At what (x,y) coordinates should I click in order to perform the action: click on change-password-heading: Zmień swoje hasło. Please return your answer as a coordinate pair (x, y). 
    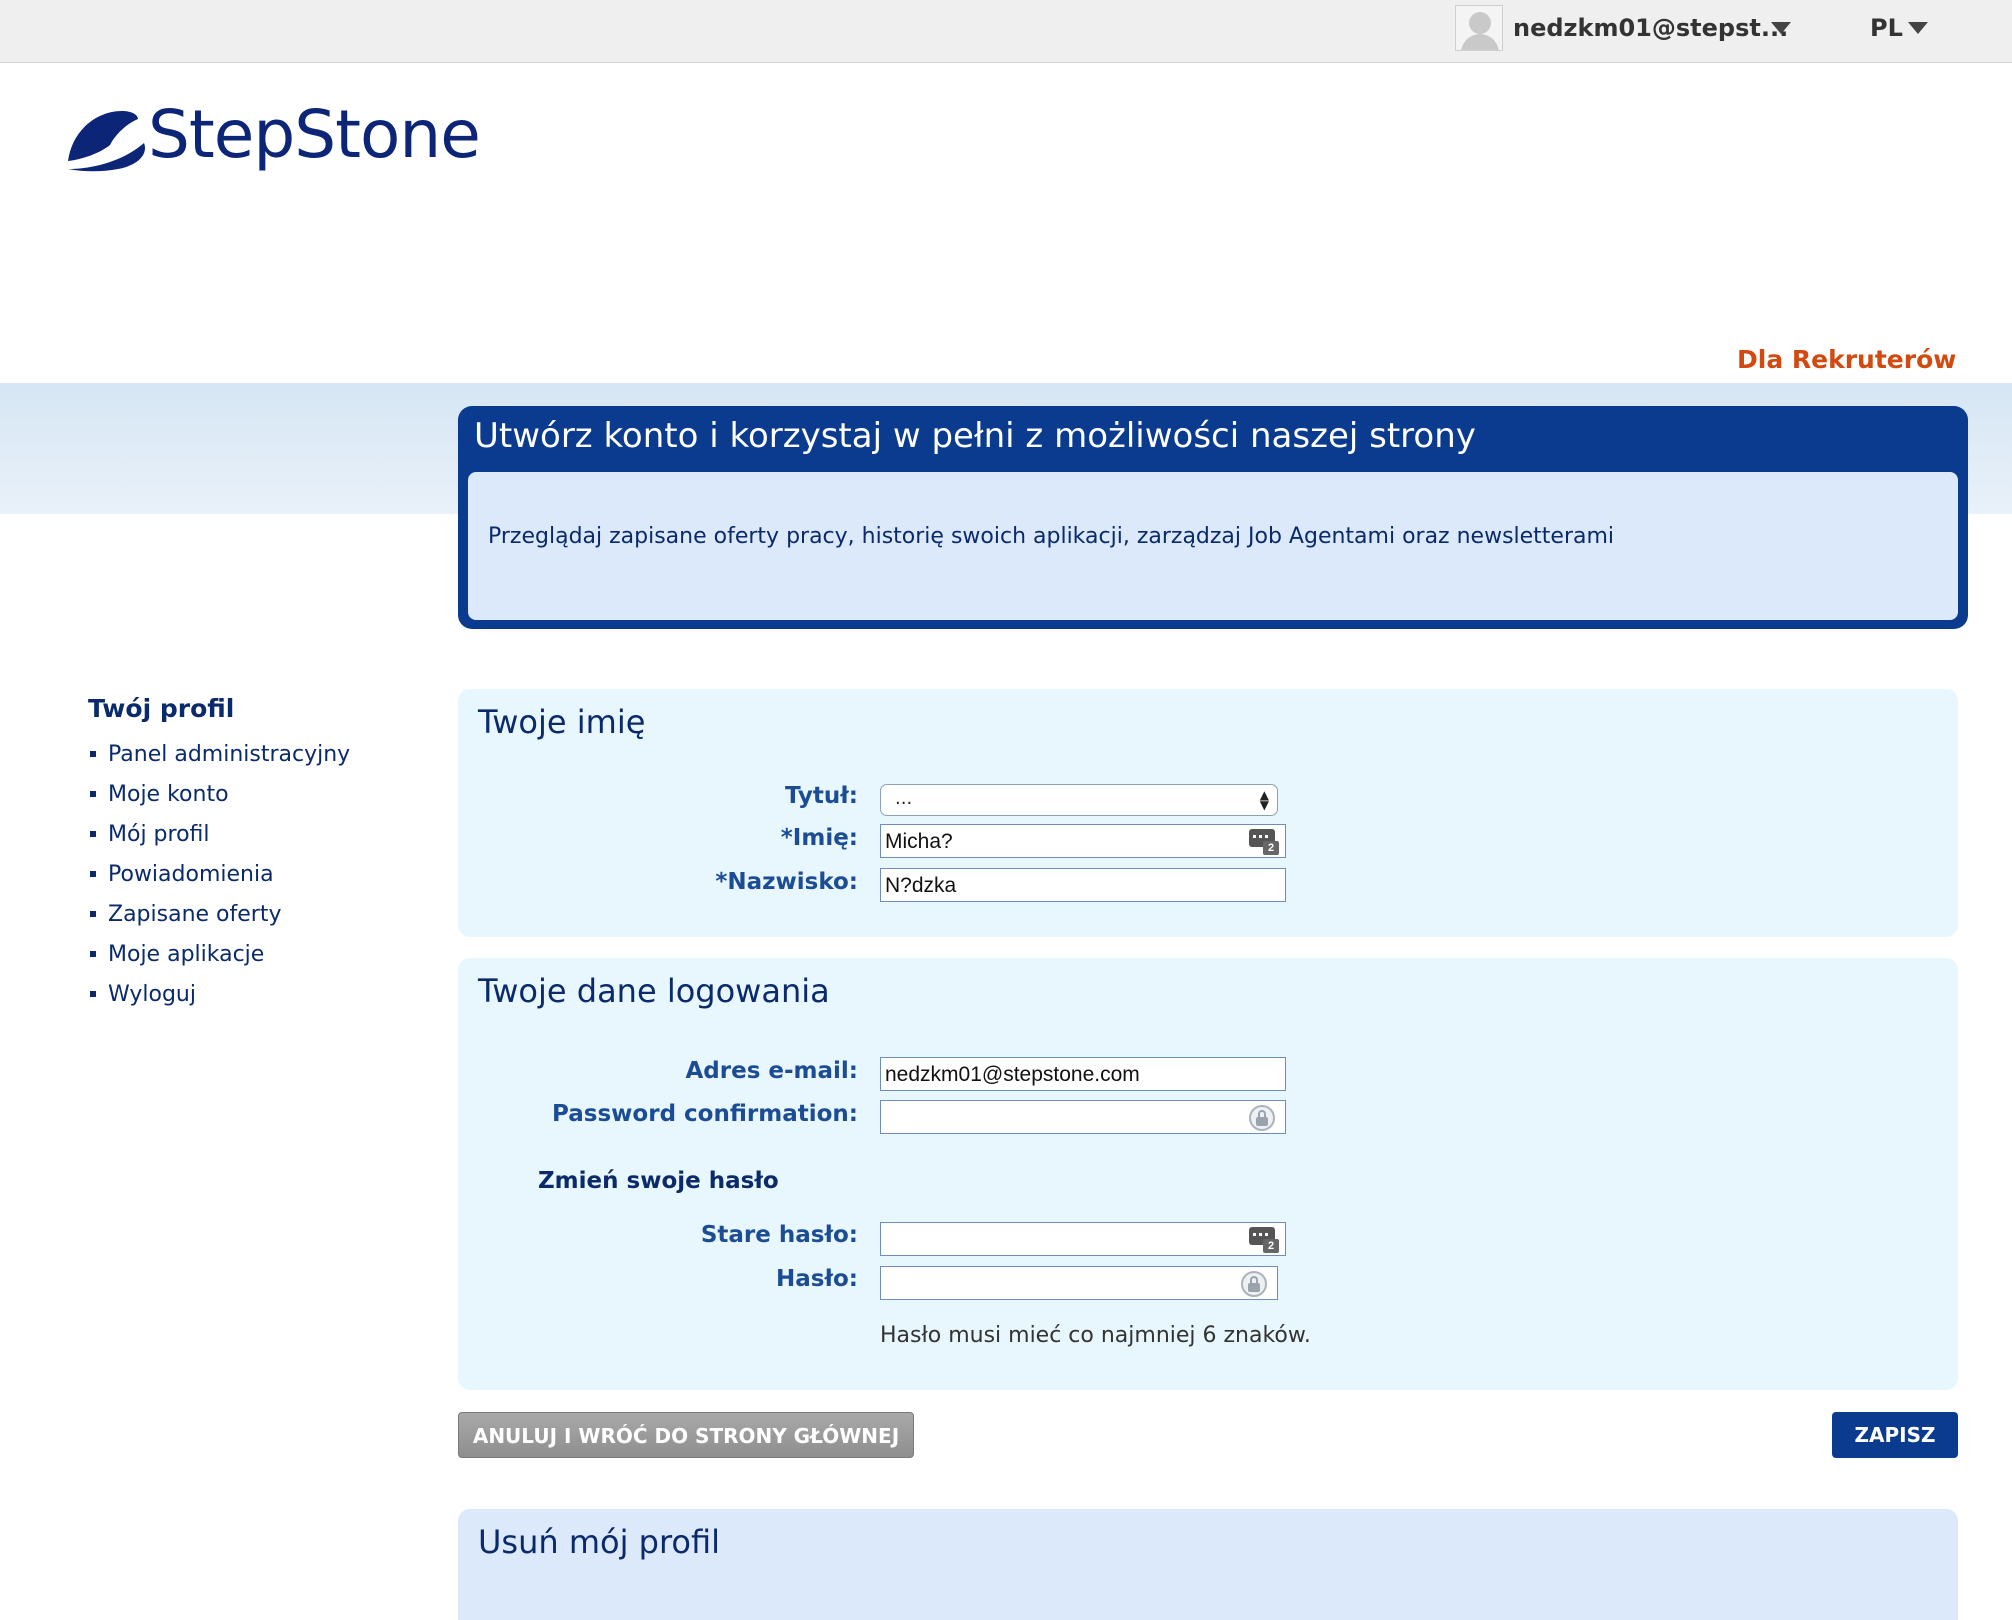
    Looking at the image, I should click on (658, 1181).